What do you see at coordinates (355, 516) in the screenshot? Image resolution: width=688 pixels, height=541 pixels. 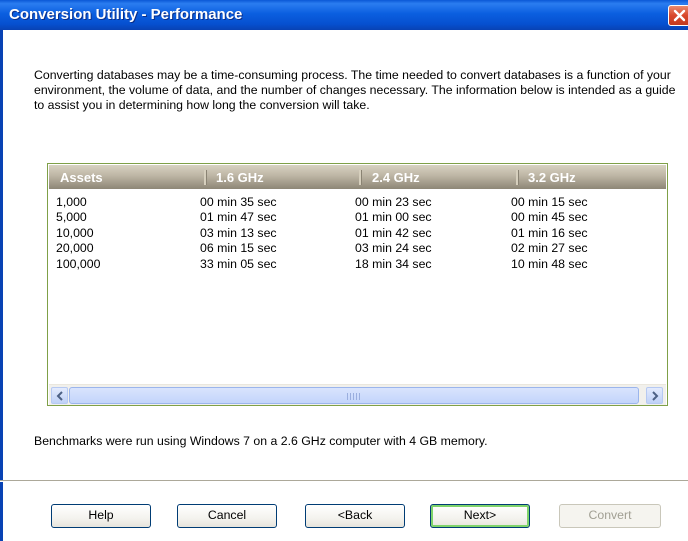 I see `back-button: <Back` at bounding box center [355, 516].